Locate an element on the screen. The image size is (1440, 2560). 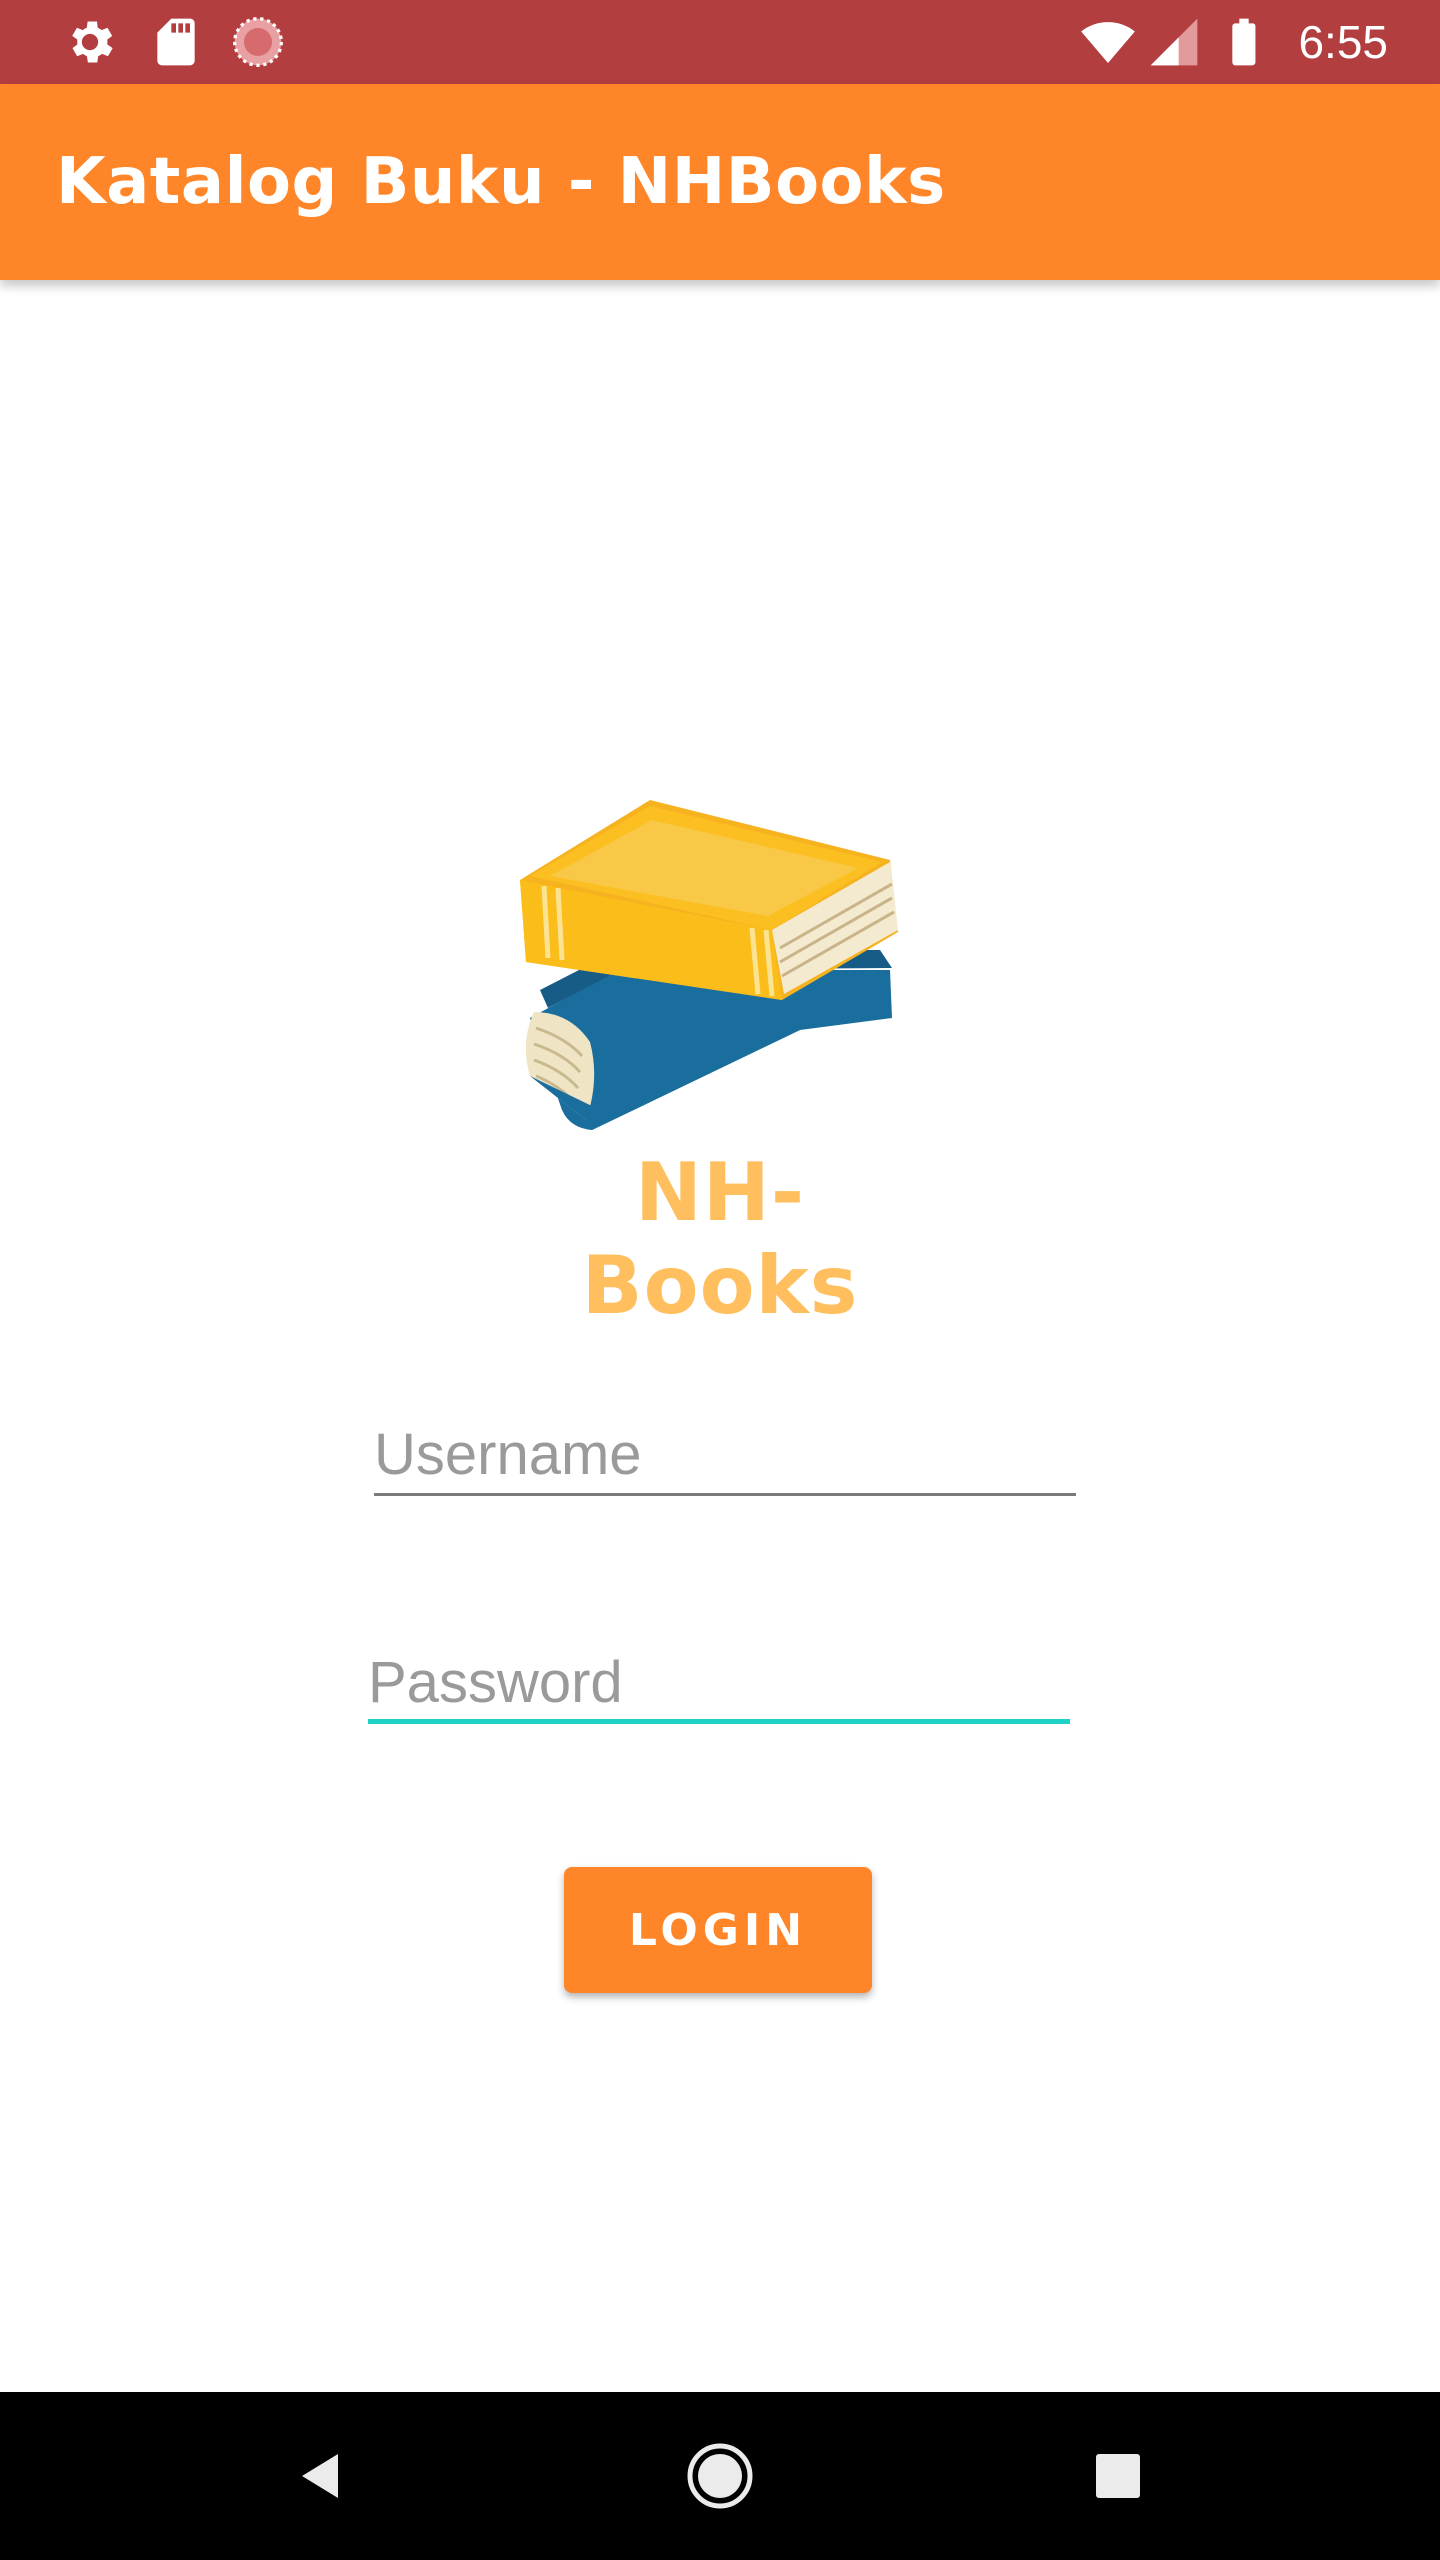
books-stack-icon is located at coordinates (709, 965).